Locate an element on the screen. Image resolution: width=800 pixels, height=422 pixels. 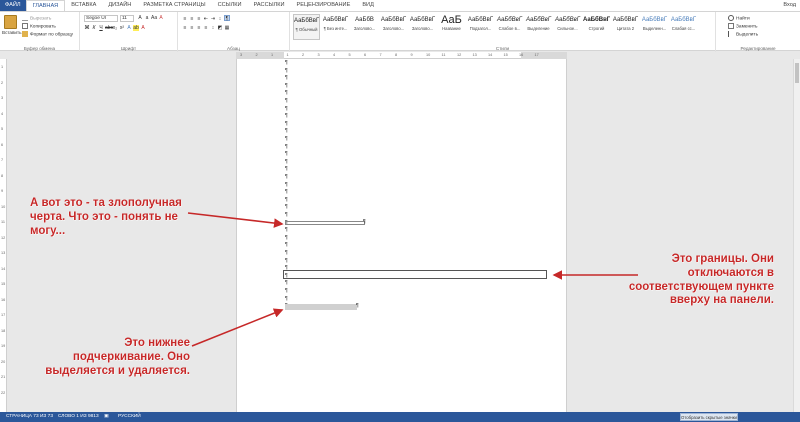
tab-design: ДИЗАЙН is located at coordinates (119, 5).